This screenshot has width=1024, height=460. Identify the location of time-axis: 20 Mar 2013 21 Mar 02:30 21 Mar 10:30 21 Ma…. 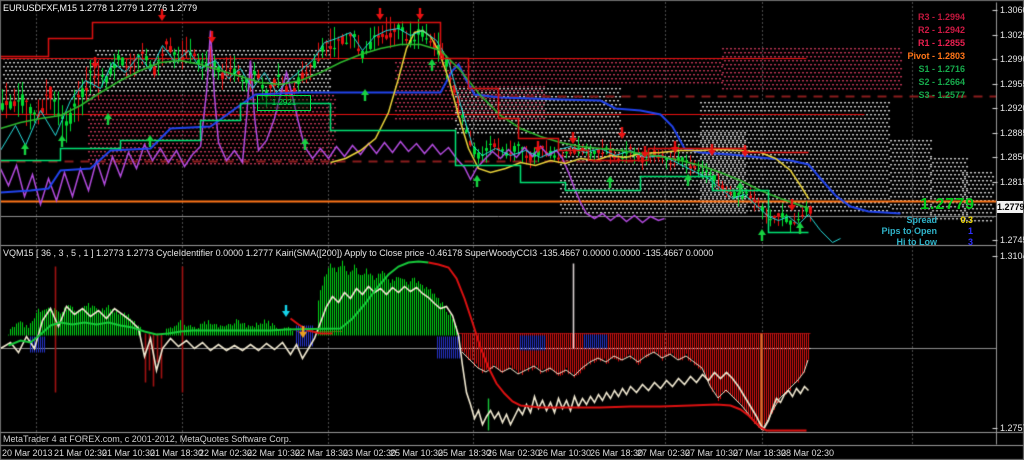
(512, 454).